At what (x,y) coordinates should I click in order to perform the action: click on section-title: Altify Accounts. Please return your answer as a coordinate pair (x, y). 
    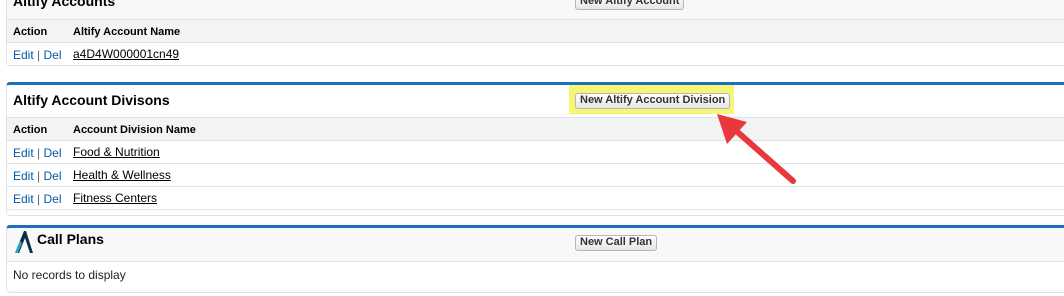
    Looking at the image, I should click on (64, 4).